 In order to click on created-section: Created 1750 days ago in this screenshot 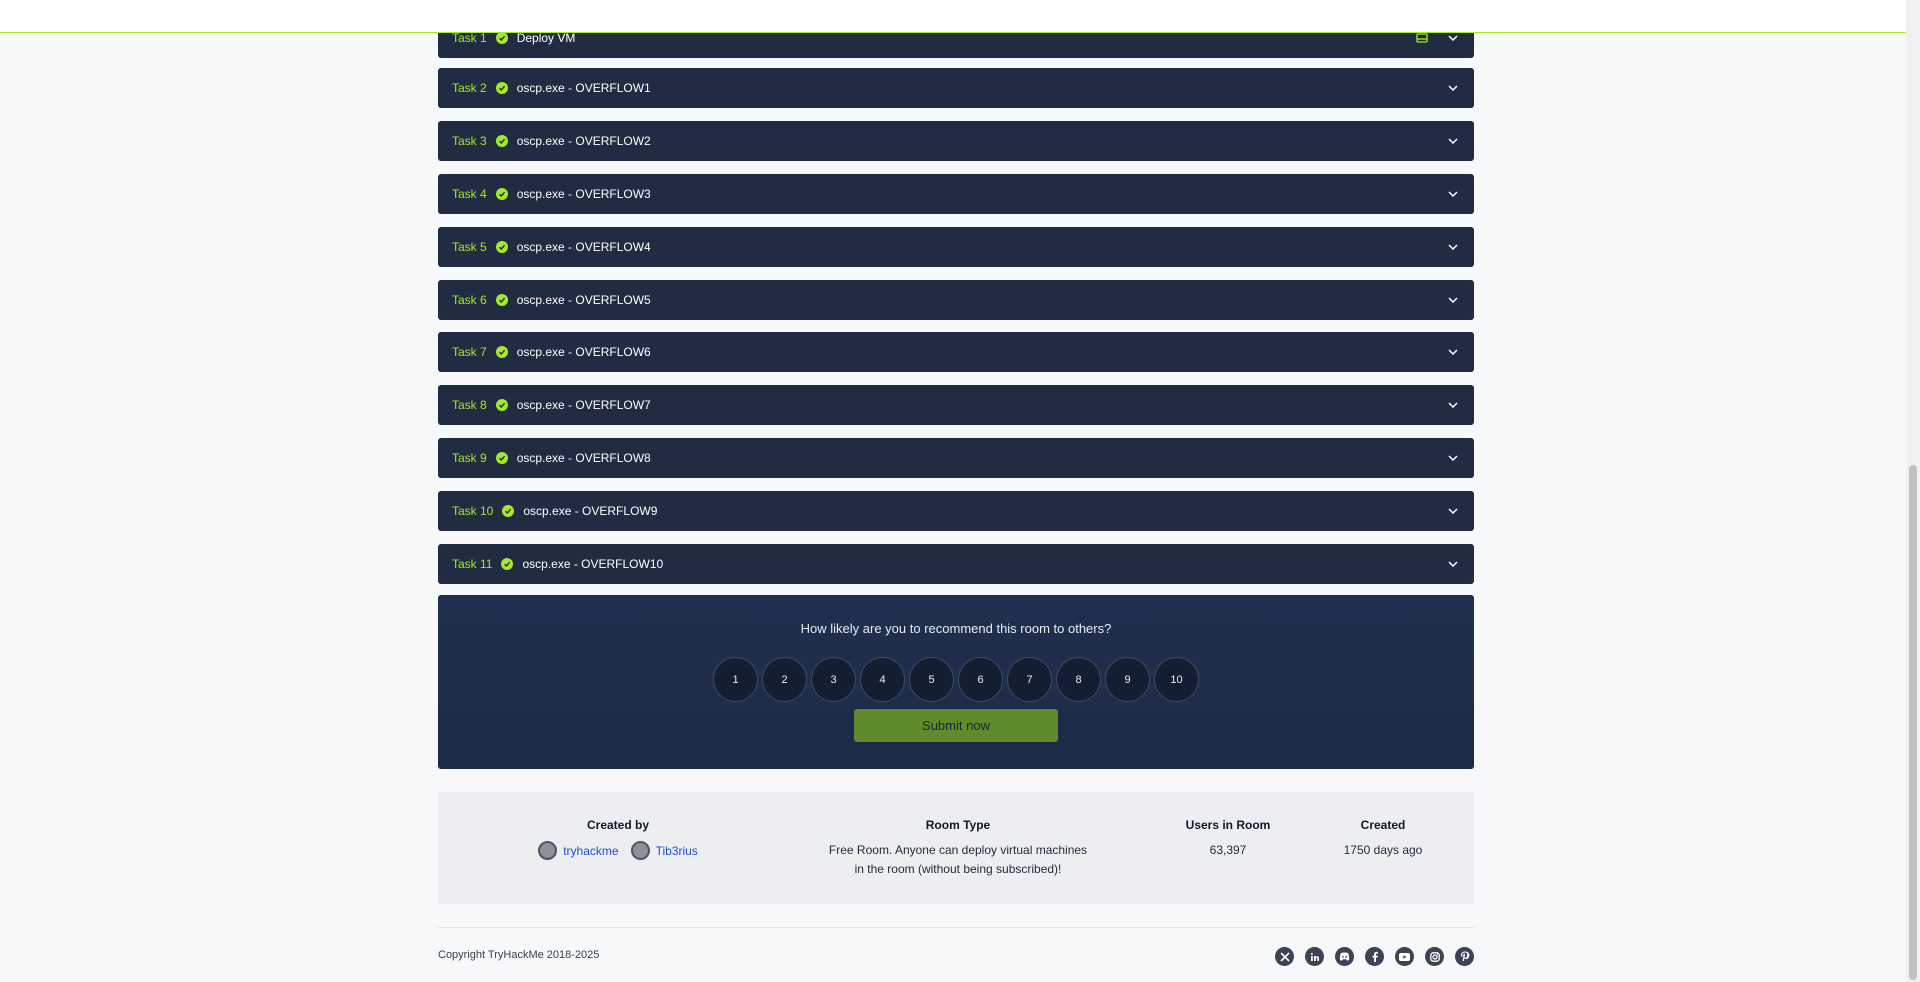, I will do `click(1383, 839)`.